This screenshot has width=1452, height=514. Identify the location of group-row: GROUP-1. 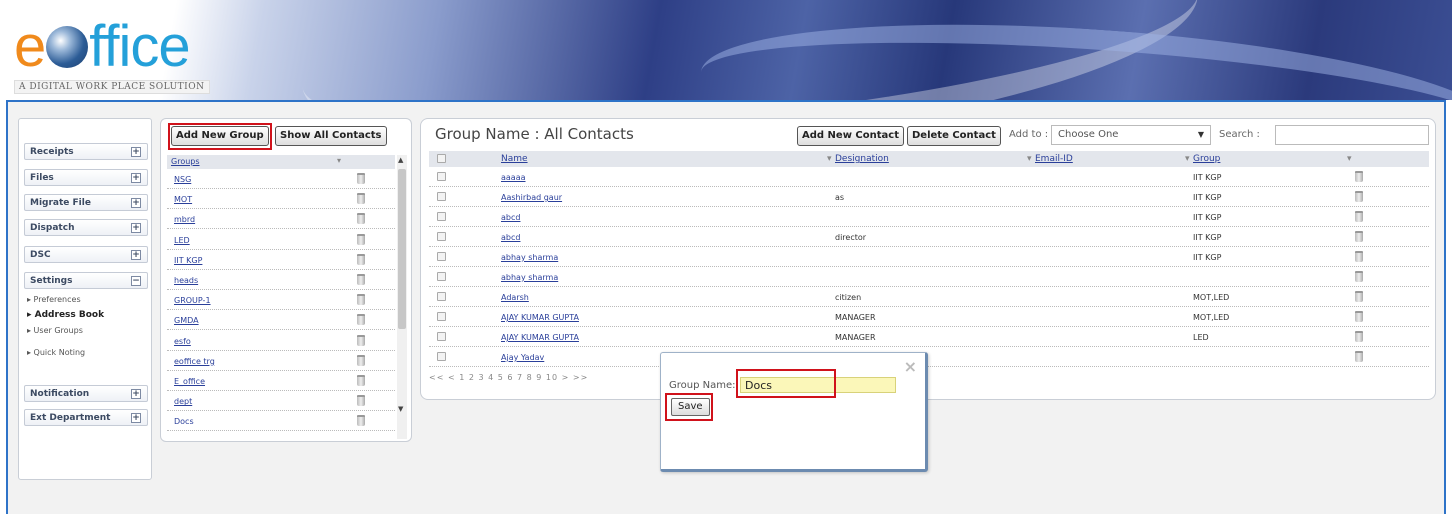
(281, 301).